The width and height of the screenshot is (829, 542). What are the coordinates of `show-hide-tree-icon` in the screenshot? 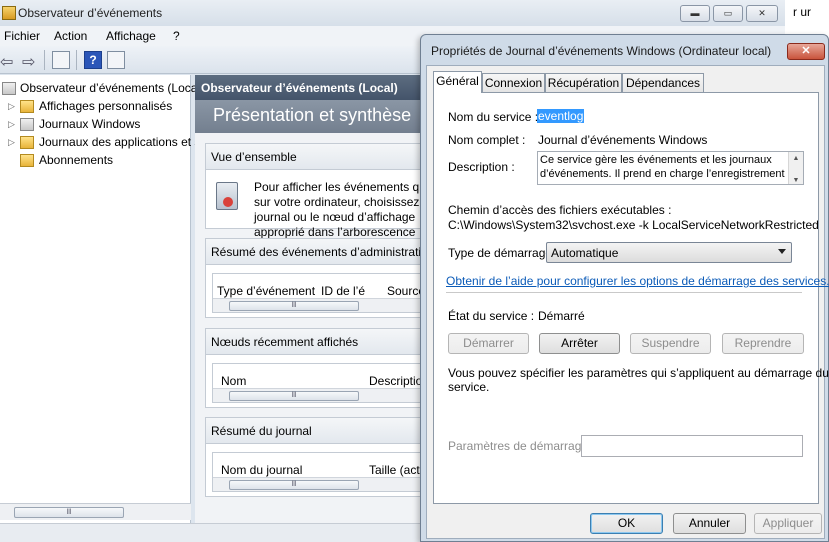 It's located at (61, 60).